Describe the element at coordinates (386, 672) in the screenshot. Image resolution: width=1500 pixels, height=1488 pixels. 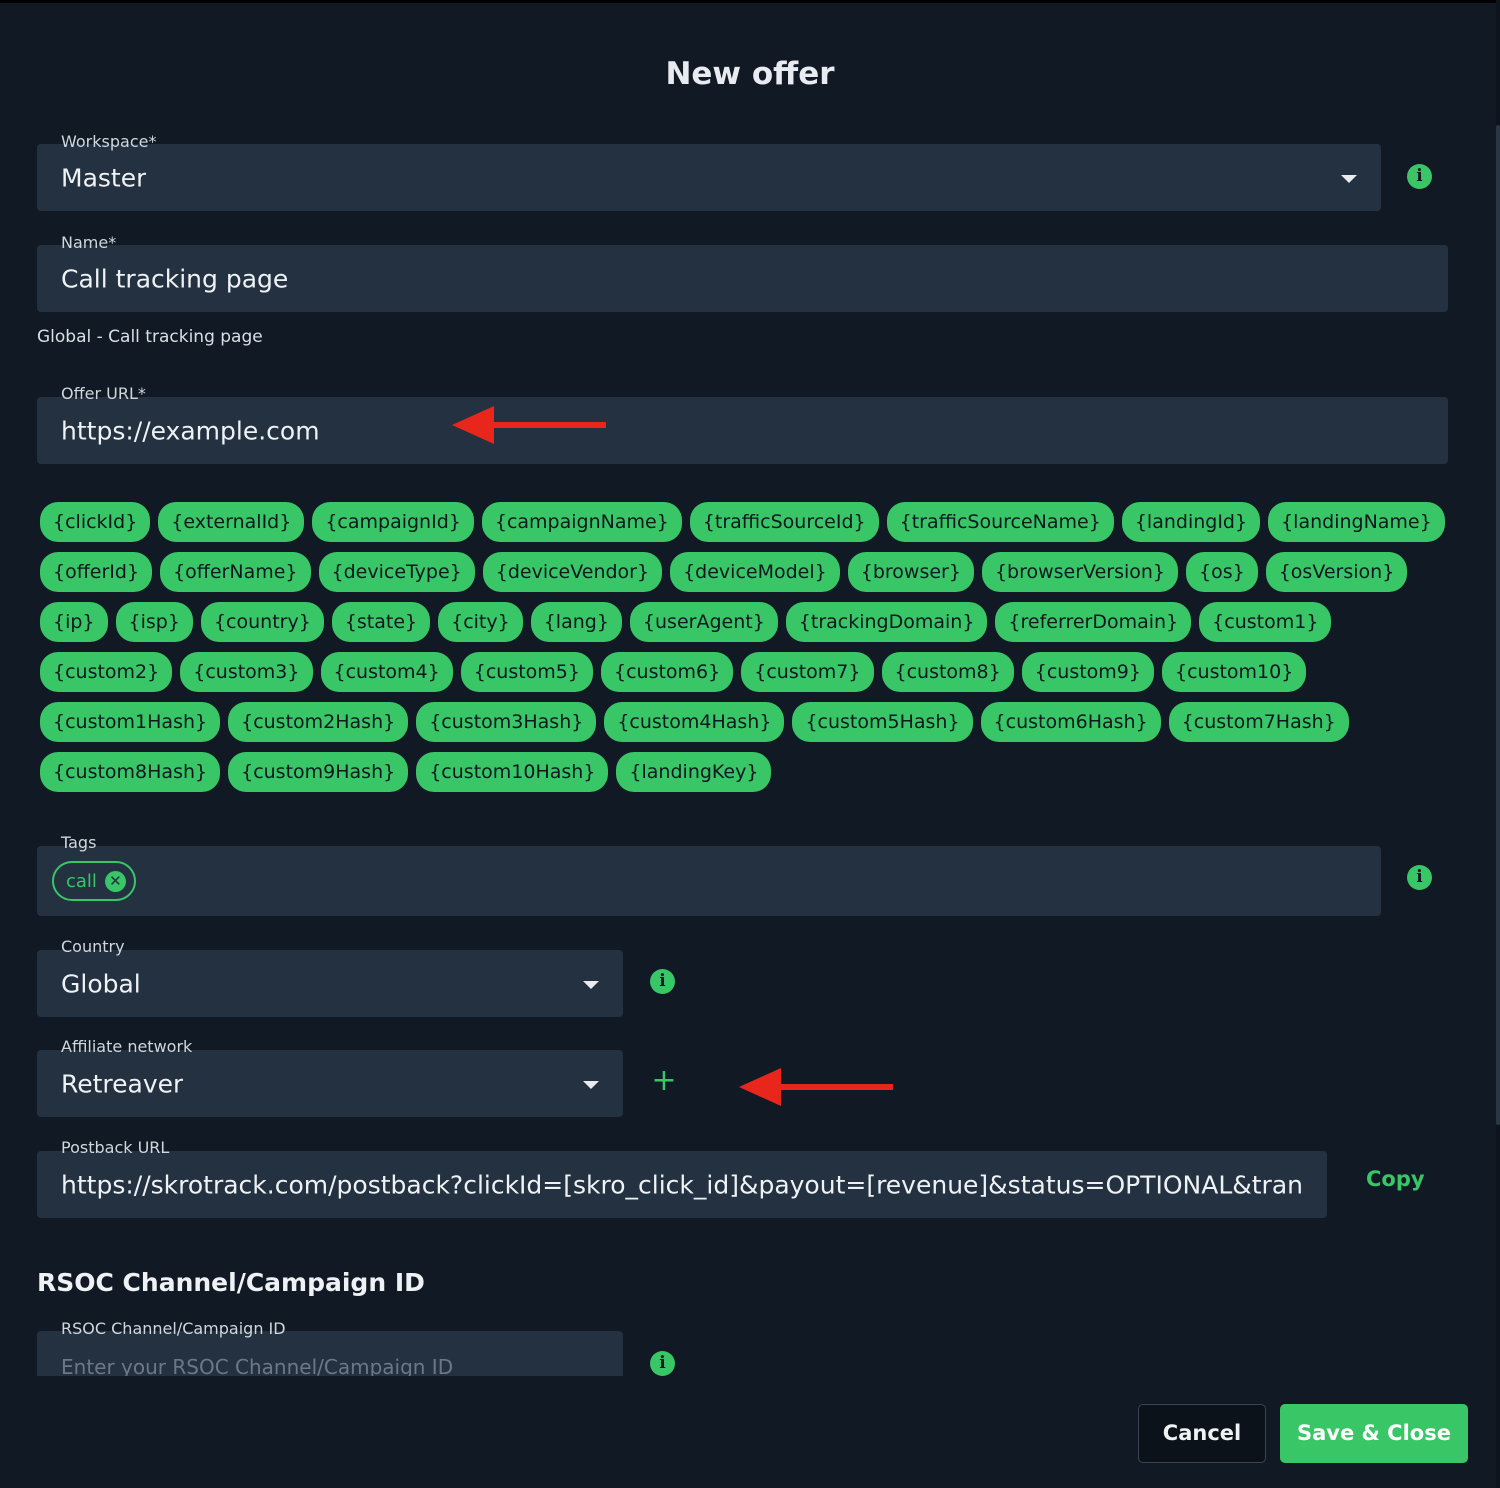
I see `url-token: {custom4}` at that location.